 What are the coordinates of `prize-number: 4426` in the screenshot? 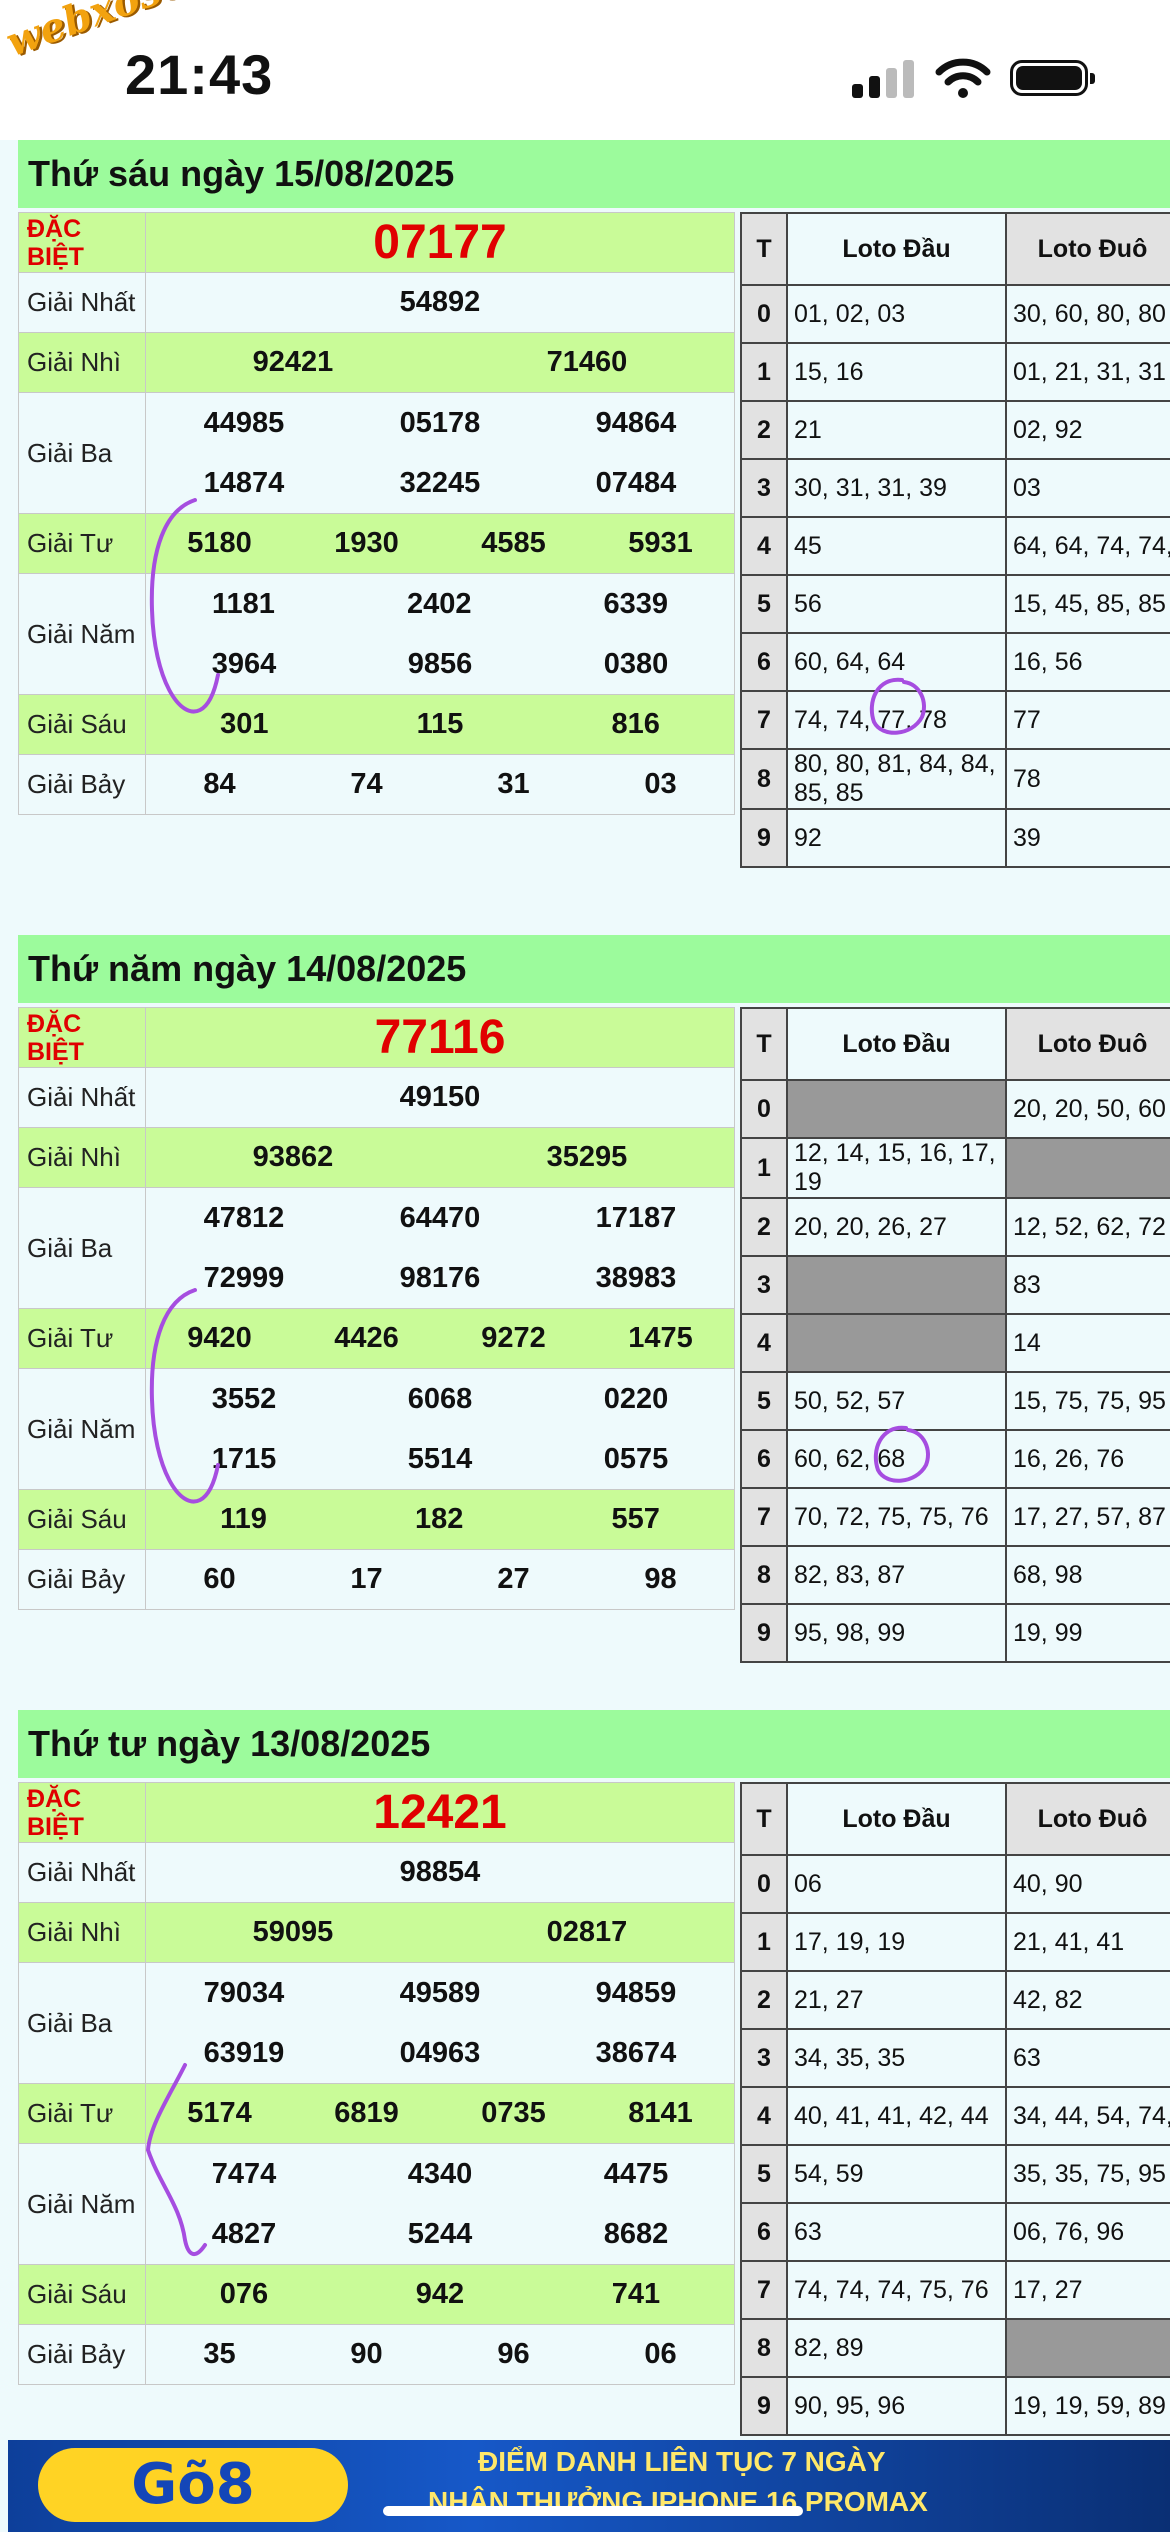 It's located at (366, 1338).